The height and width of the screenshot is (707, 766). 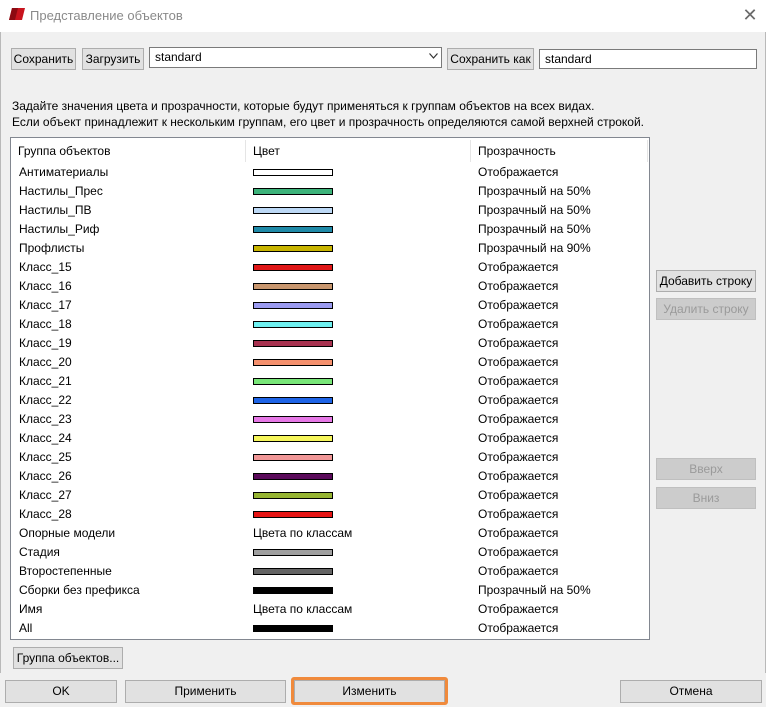 I want to click on table-row: Класс_18 Отображается, so click(x=329, y=324).